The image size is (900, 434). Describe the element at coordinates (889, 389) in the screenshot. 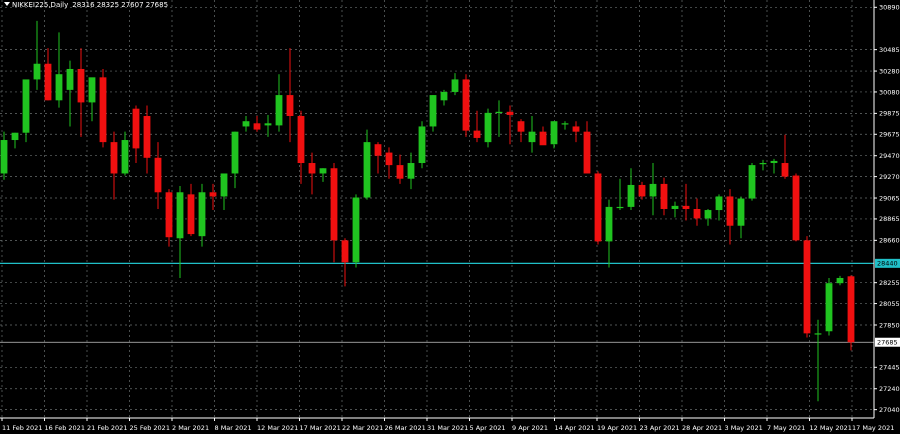

I see `y-tick-label: 27240` at that location.